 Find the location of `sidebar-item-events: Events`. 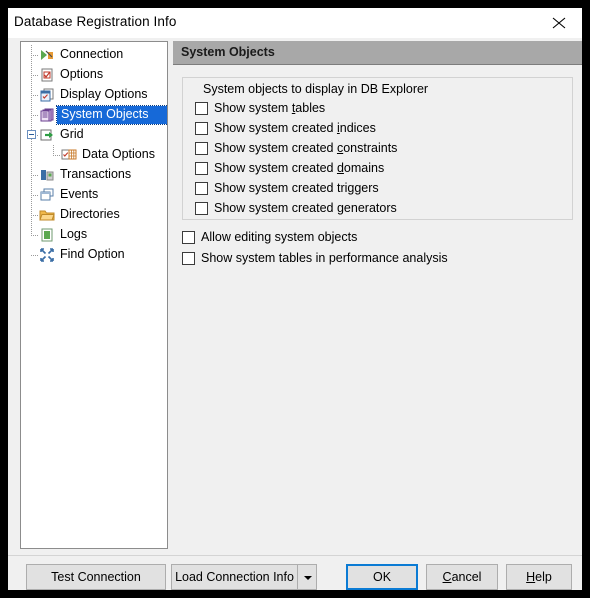

sidebar-item-events: Events is located at coordinates (94, 195).